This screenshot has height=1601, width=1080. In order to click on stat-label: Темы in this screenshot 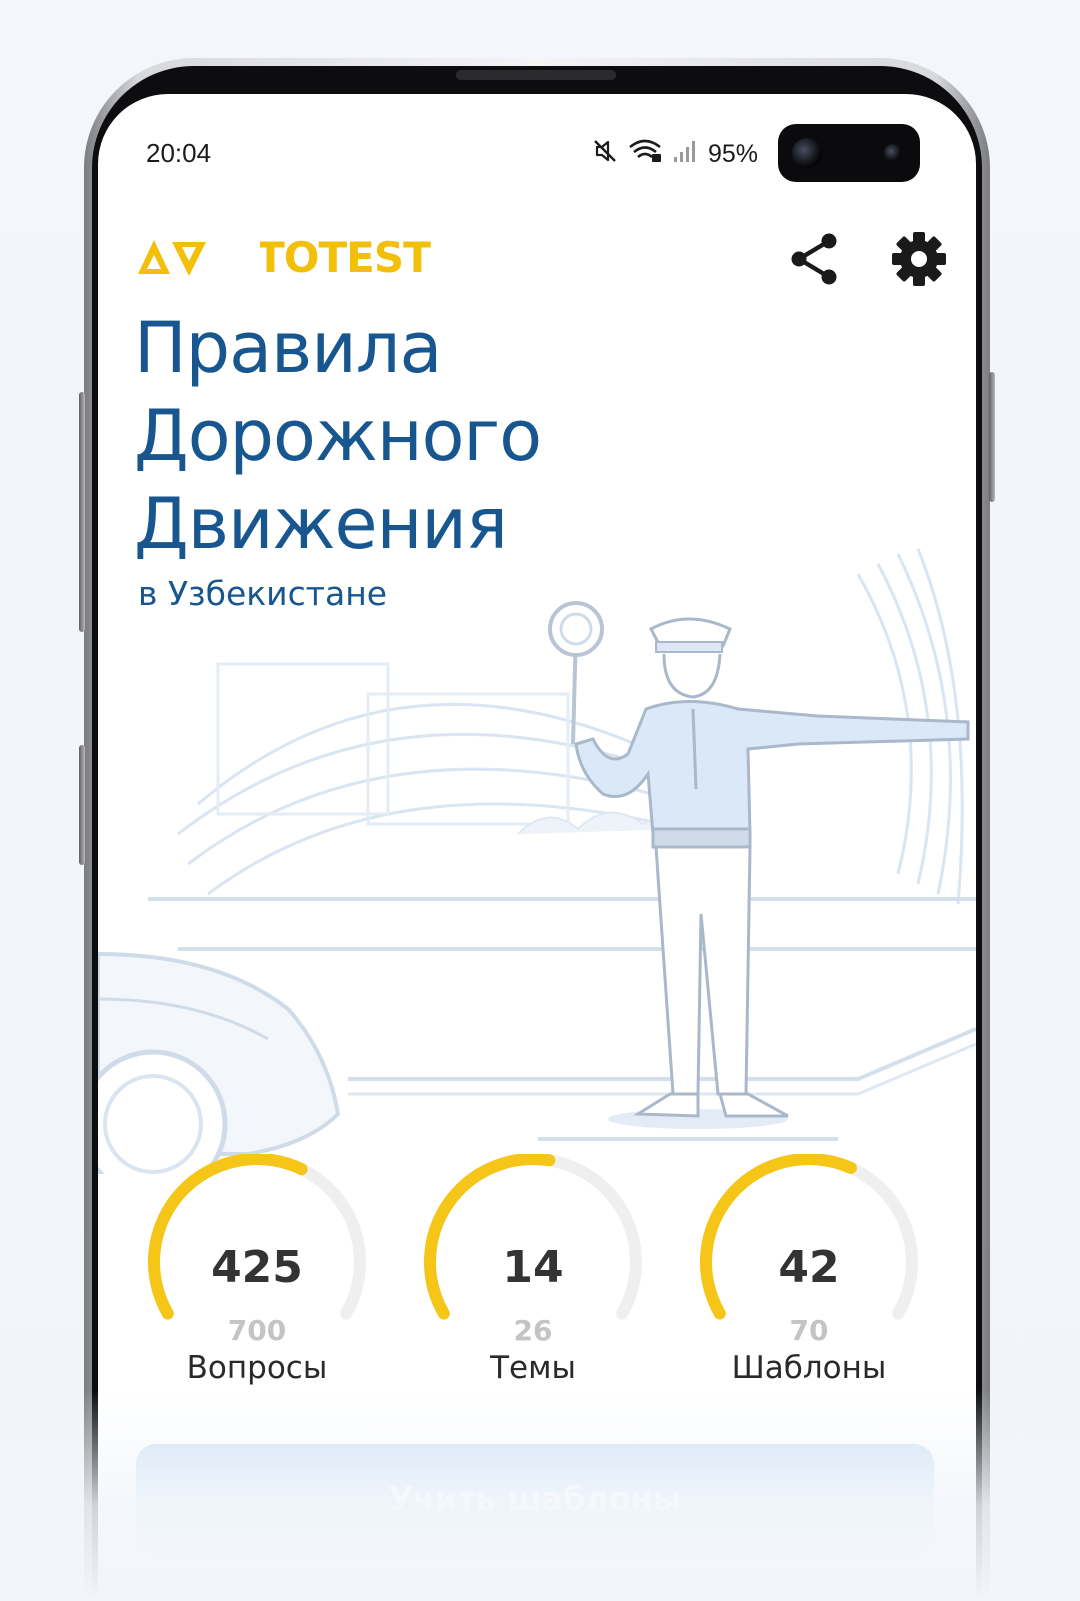, I will do `click(533, 1368)`.